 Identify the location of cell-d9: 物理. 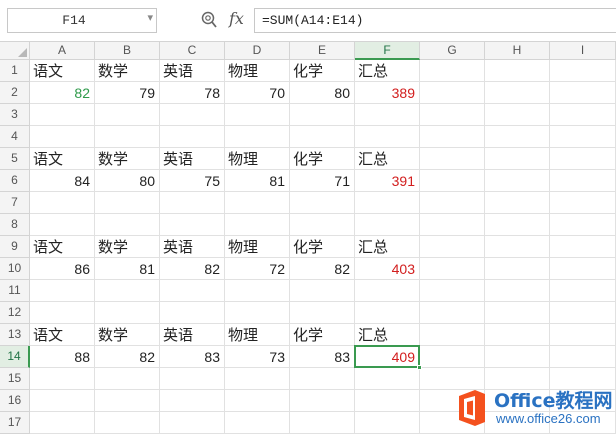
(257, 247).